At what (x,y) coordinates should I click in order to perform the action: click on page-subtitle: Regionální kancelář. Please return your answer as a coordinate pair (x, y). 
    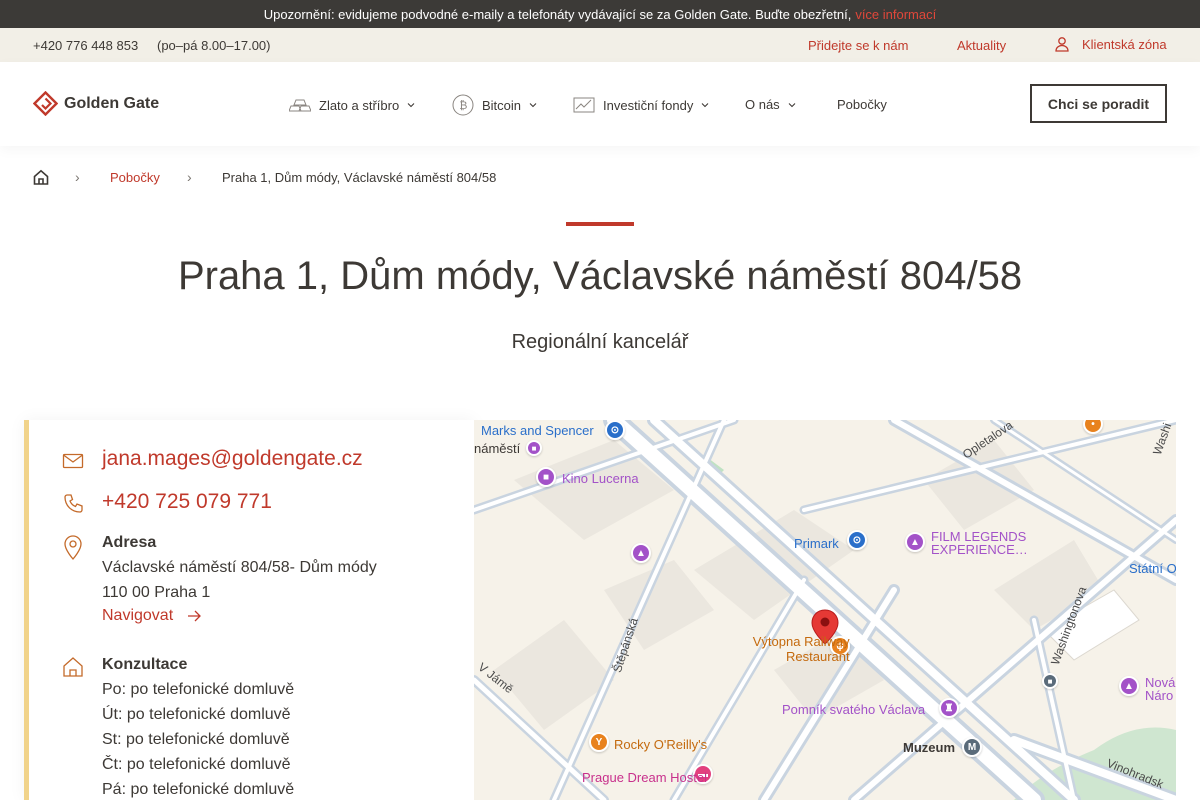
    Looking at the image, I should click on (600, 342).